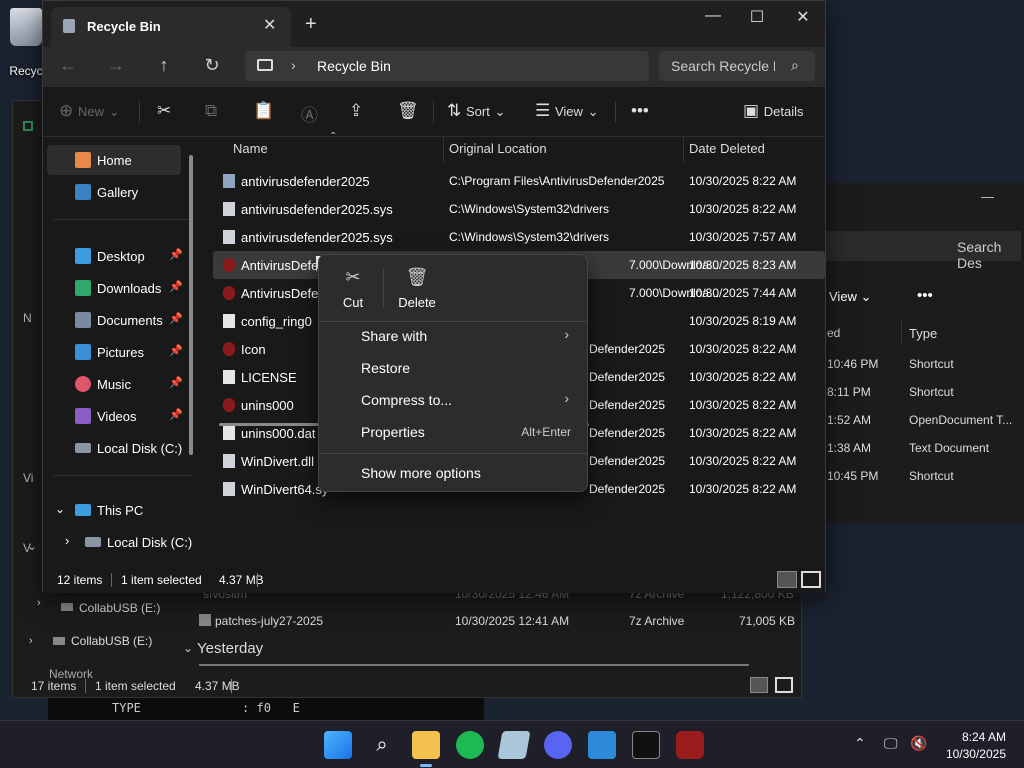  What do you see at coordinates (737, 66) in the screenshot?
I see `search-input: Search Recycle Bin ⌕` at bounding box center [737, 66].